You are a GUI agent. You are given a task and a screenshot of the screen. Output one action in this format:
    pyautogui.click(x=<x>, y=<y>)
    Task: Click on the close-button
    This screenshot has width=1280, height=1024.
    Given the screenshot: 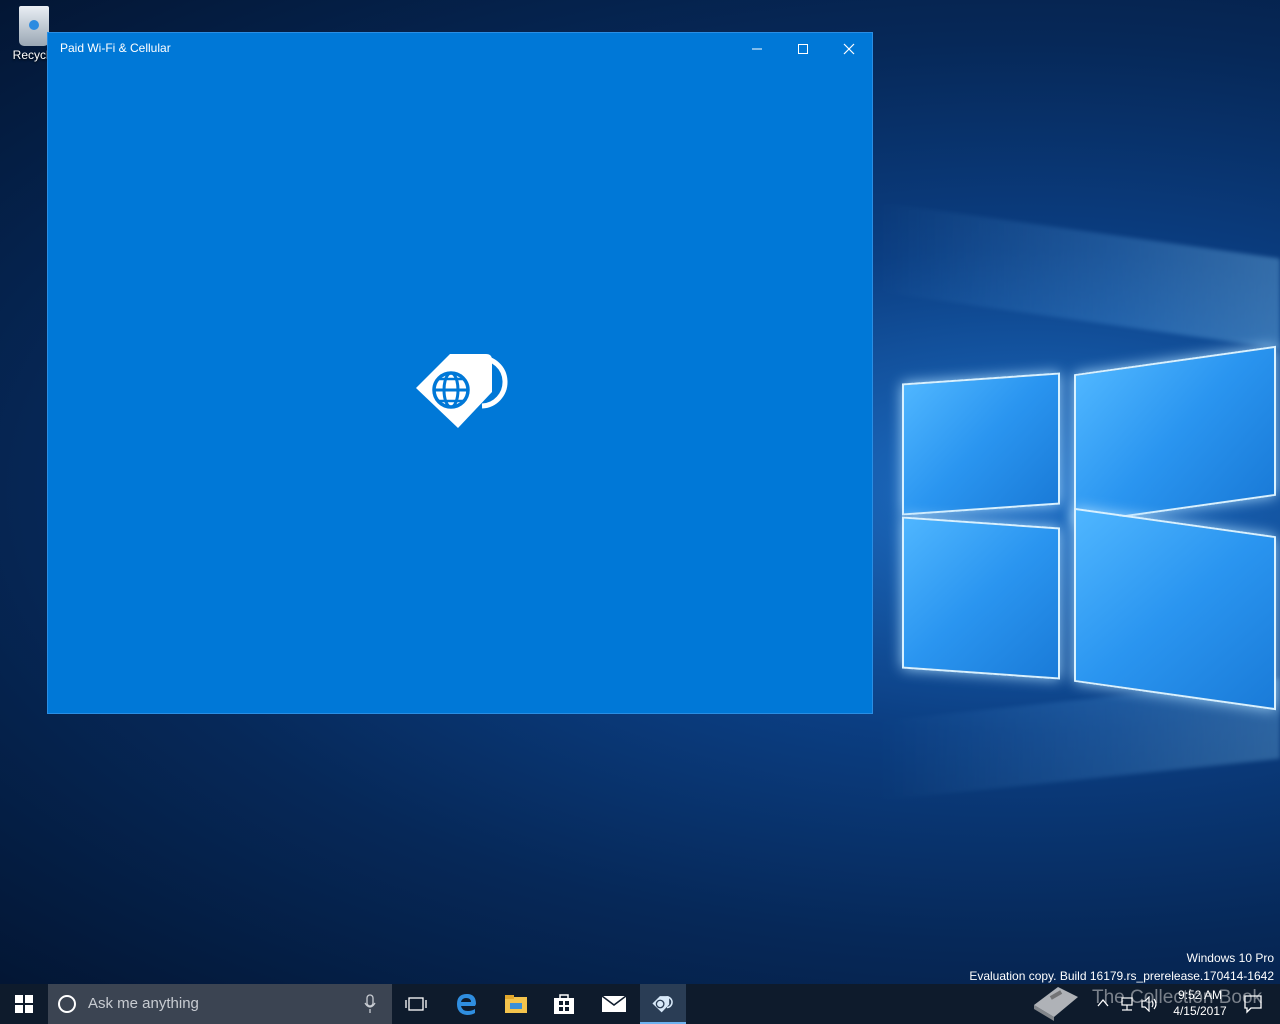 What is the action you would take?
    pyautogui.click(x=849, y=48)
    